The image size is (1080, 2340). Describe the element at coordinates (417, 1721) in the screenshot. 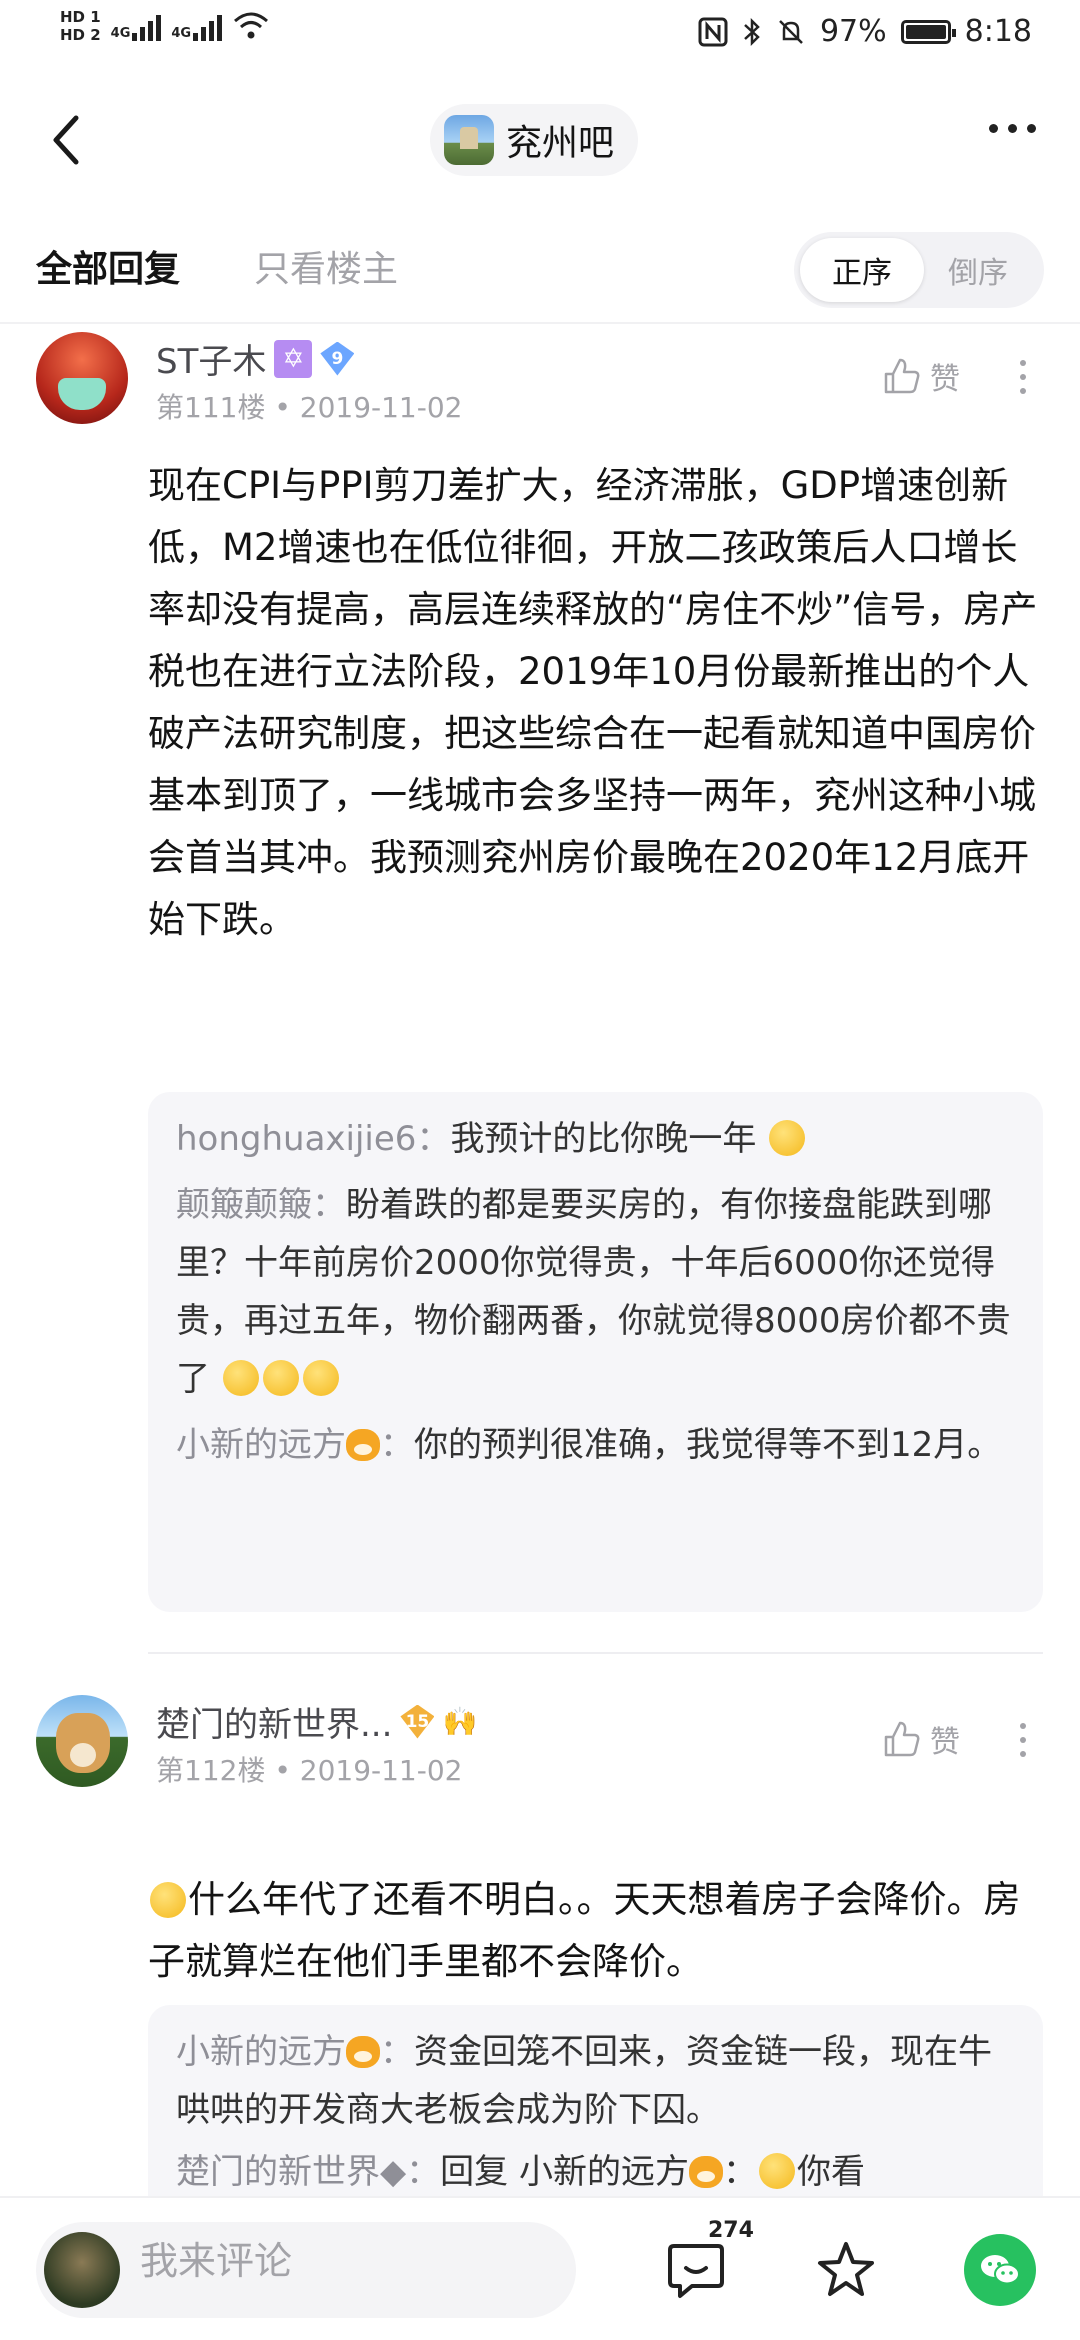

I see `level-badge-icon: 15` at that location.